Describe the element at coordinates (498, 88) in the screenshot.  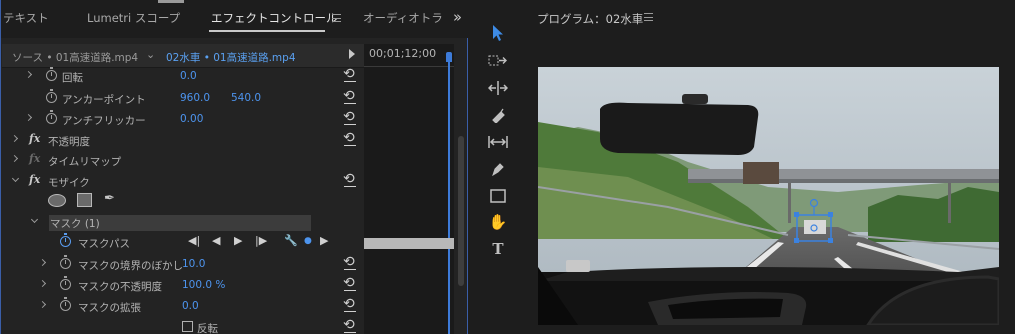
I see `ripple-edit-tool-icon` at that location.